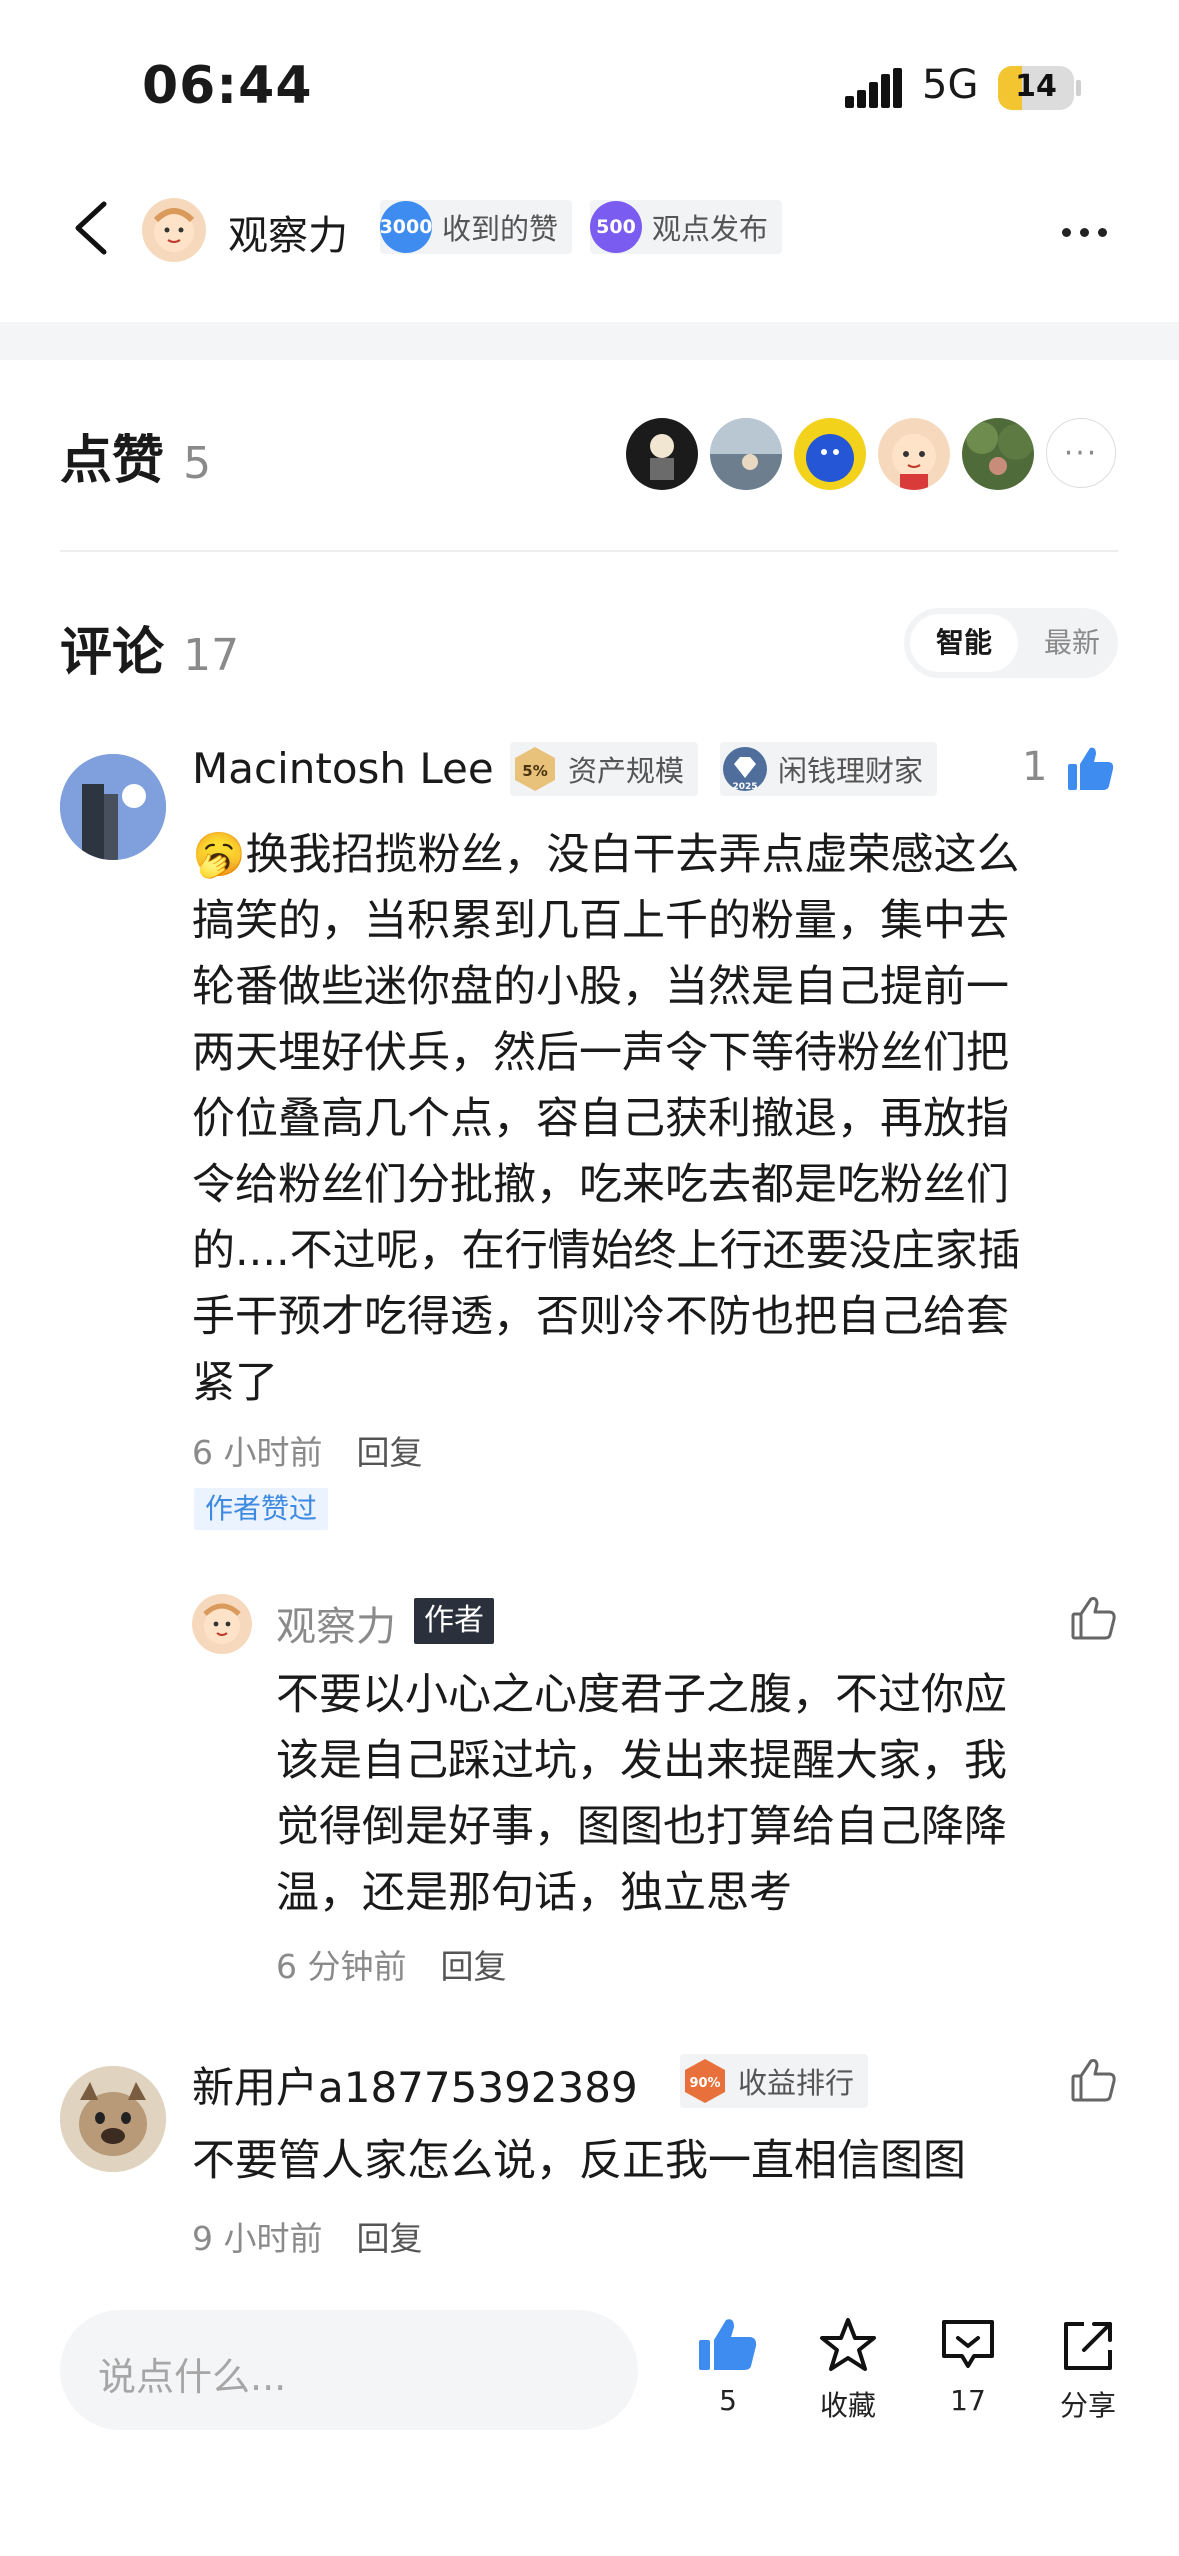 The height and width of the screenshot is (2556, 1179). What do you see at coordinates (710, 229) in the screenshot?
I see `posts-published-label: 观点发布` at bounding box center [710, 229].